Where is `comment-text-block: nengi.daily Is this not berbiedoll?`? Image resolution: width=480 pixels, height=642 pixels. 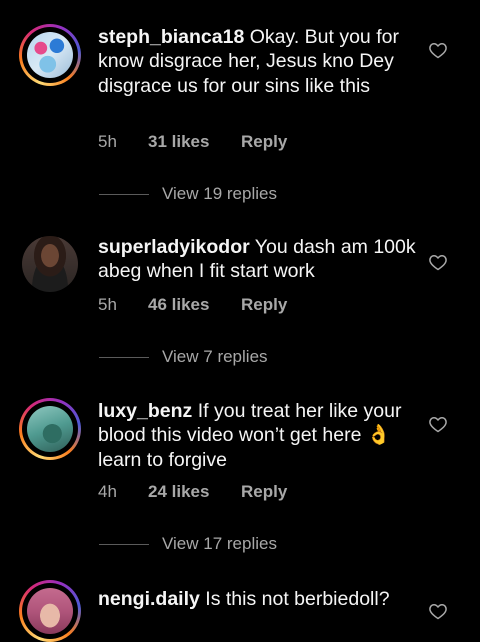 comment-text-block: nengi.daily Is this not berbiedoll? is located at coordinates (257, 599).